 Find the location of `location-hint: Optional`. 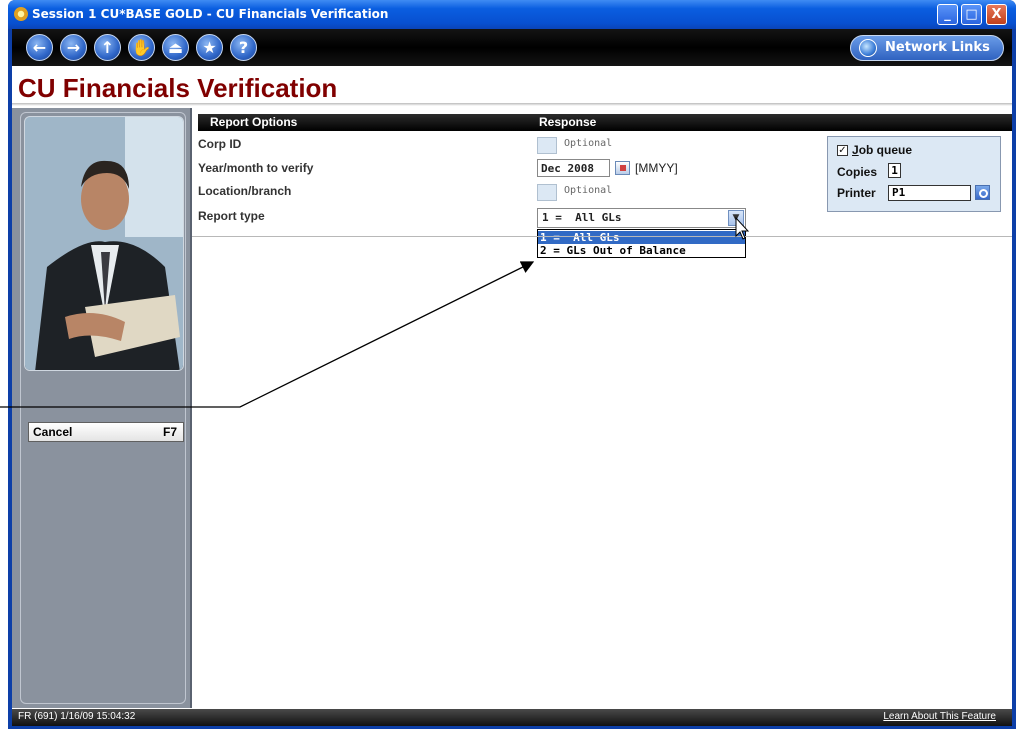

location-hint: Optional is located at coordinates (588, 190).